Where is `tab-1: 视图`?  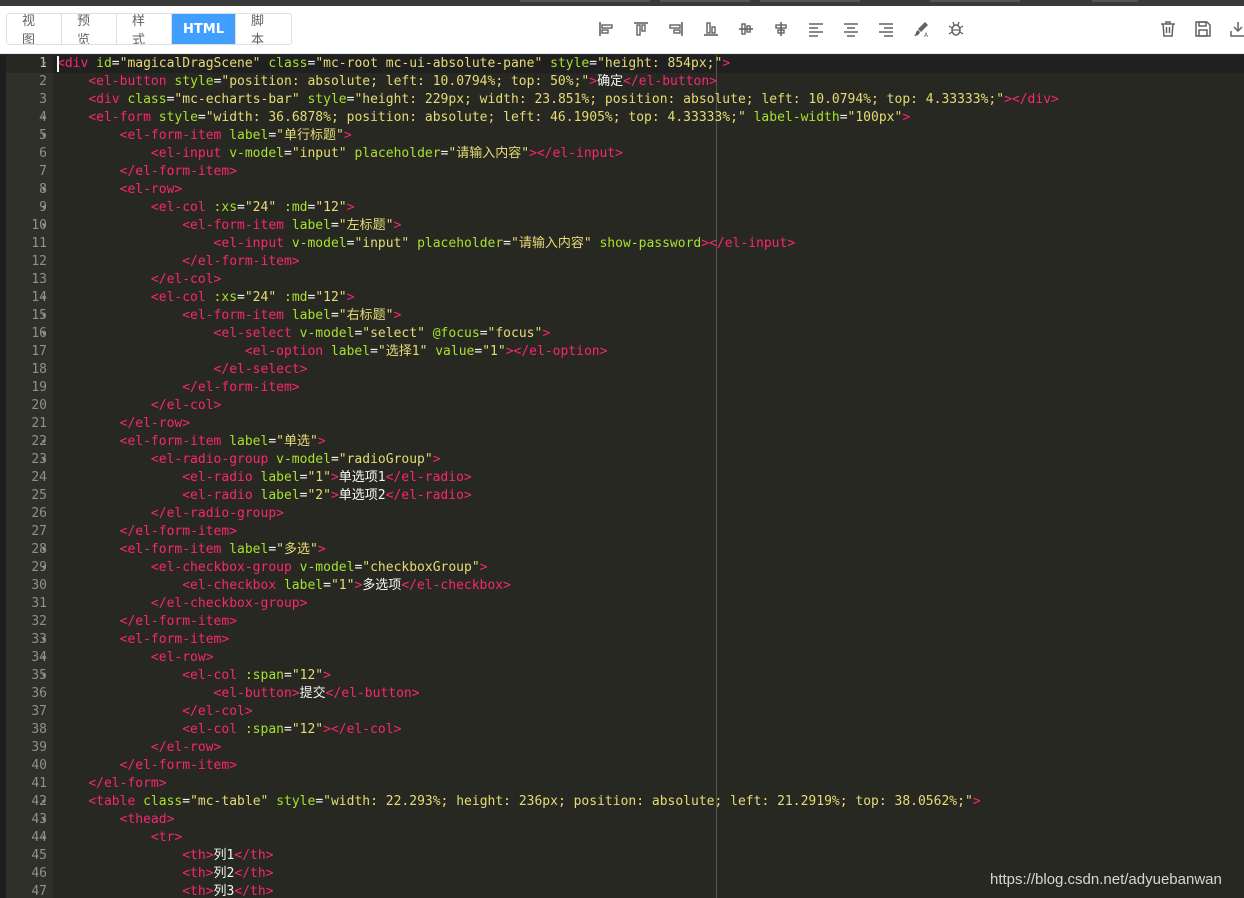
tab-1: 视图 is located at coordinates (34, 29).